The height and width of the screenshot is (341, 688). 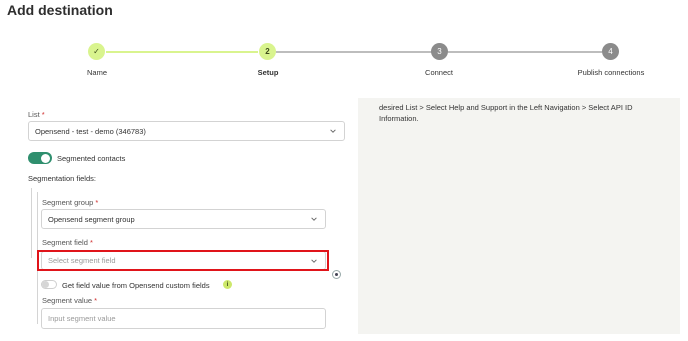 I want to click on step-1-check-icon: ✓, so click(x=96, y=51).